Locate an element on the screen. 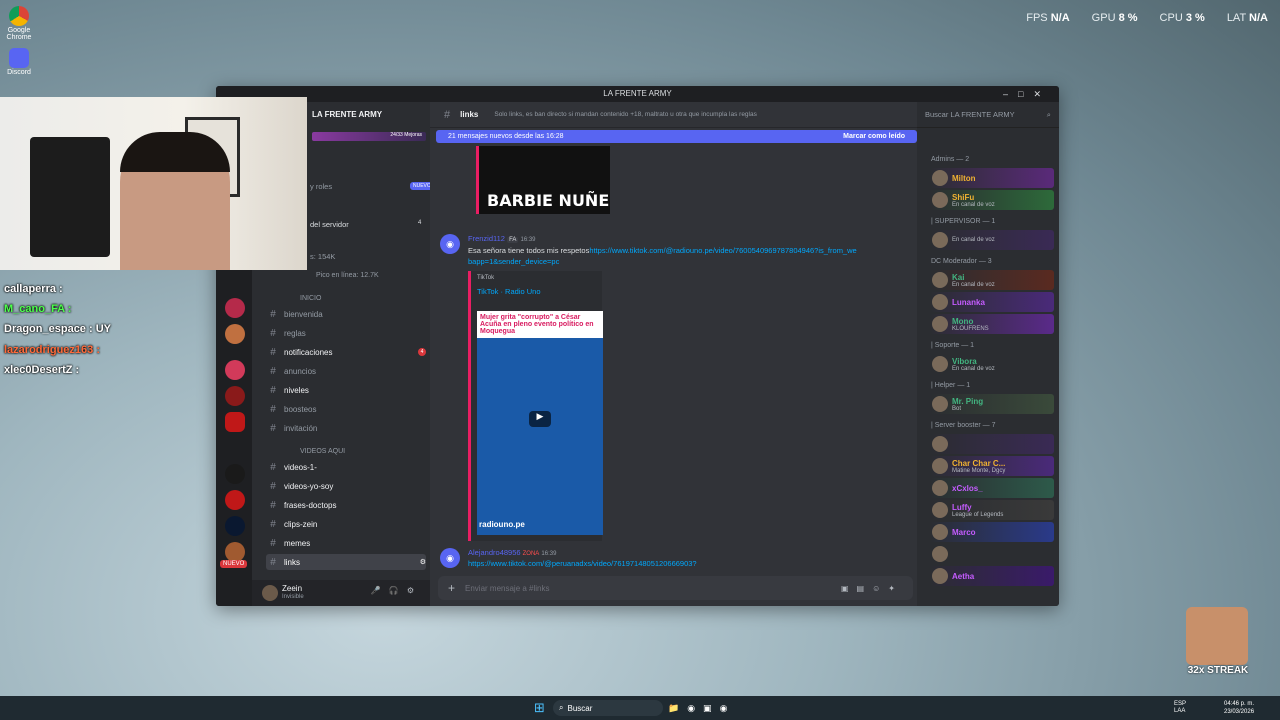 The width and height of the screenshot is (1280, 720). stream-chat-line: lazarodriguez163 : is located at coordinates (52, 350).